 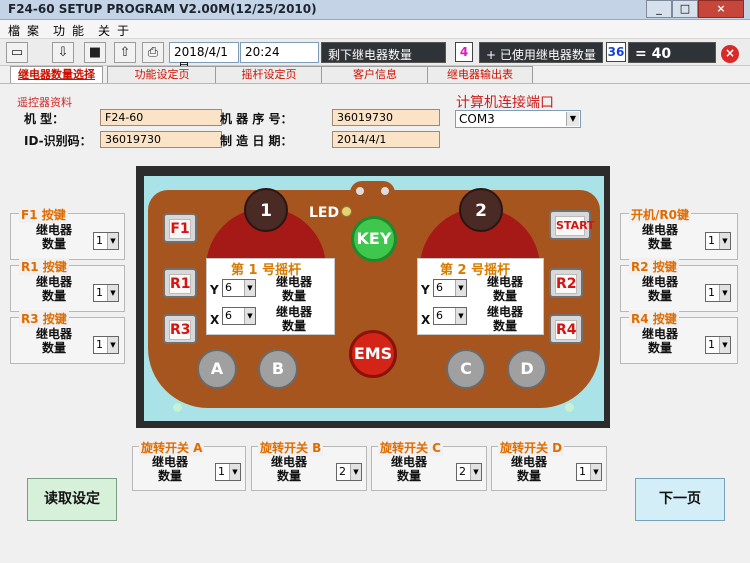 I want to click on model-field: F24-60, so click(x=161, y=117).